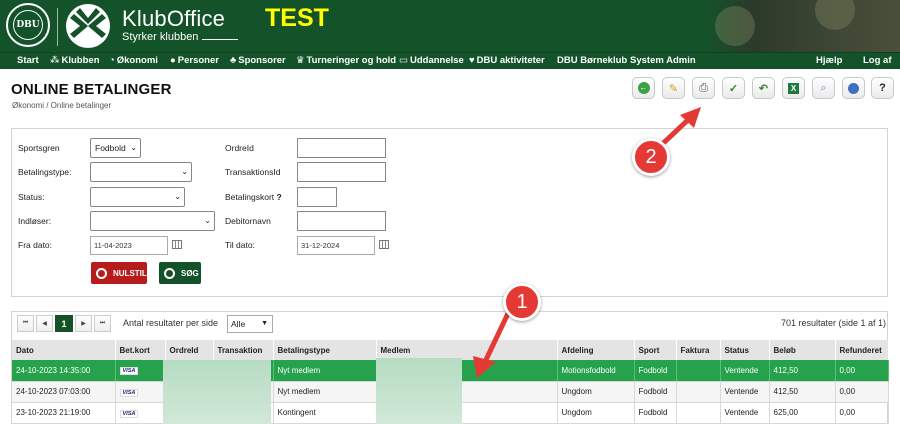 The height and width of the screenshot is (424, 900). Describe the element at coordinates (64, 392) in the screenshot. I see `cell-dato: 24-10-2023 07:03:00` at that location.